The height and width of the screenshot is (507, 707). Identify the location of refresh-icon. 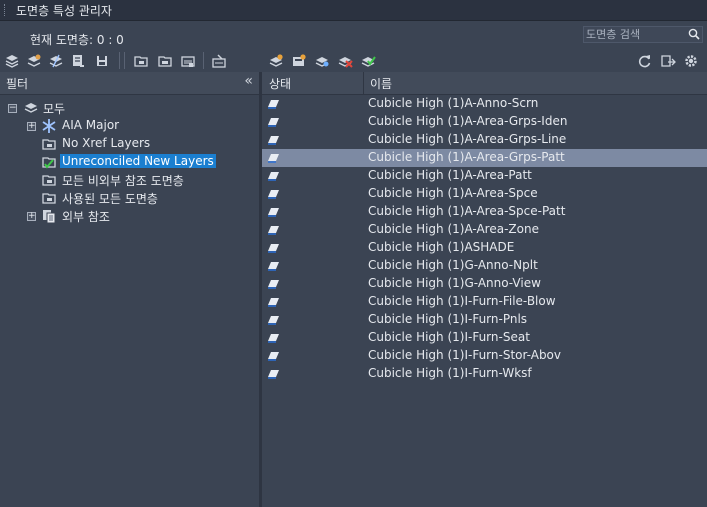
(645, 61).